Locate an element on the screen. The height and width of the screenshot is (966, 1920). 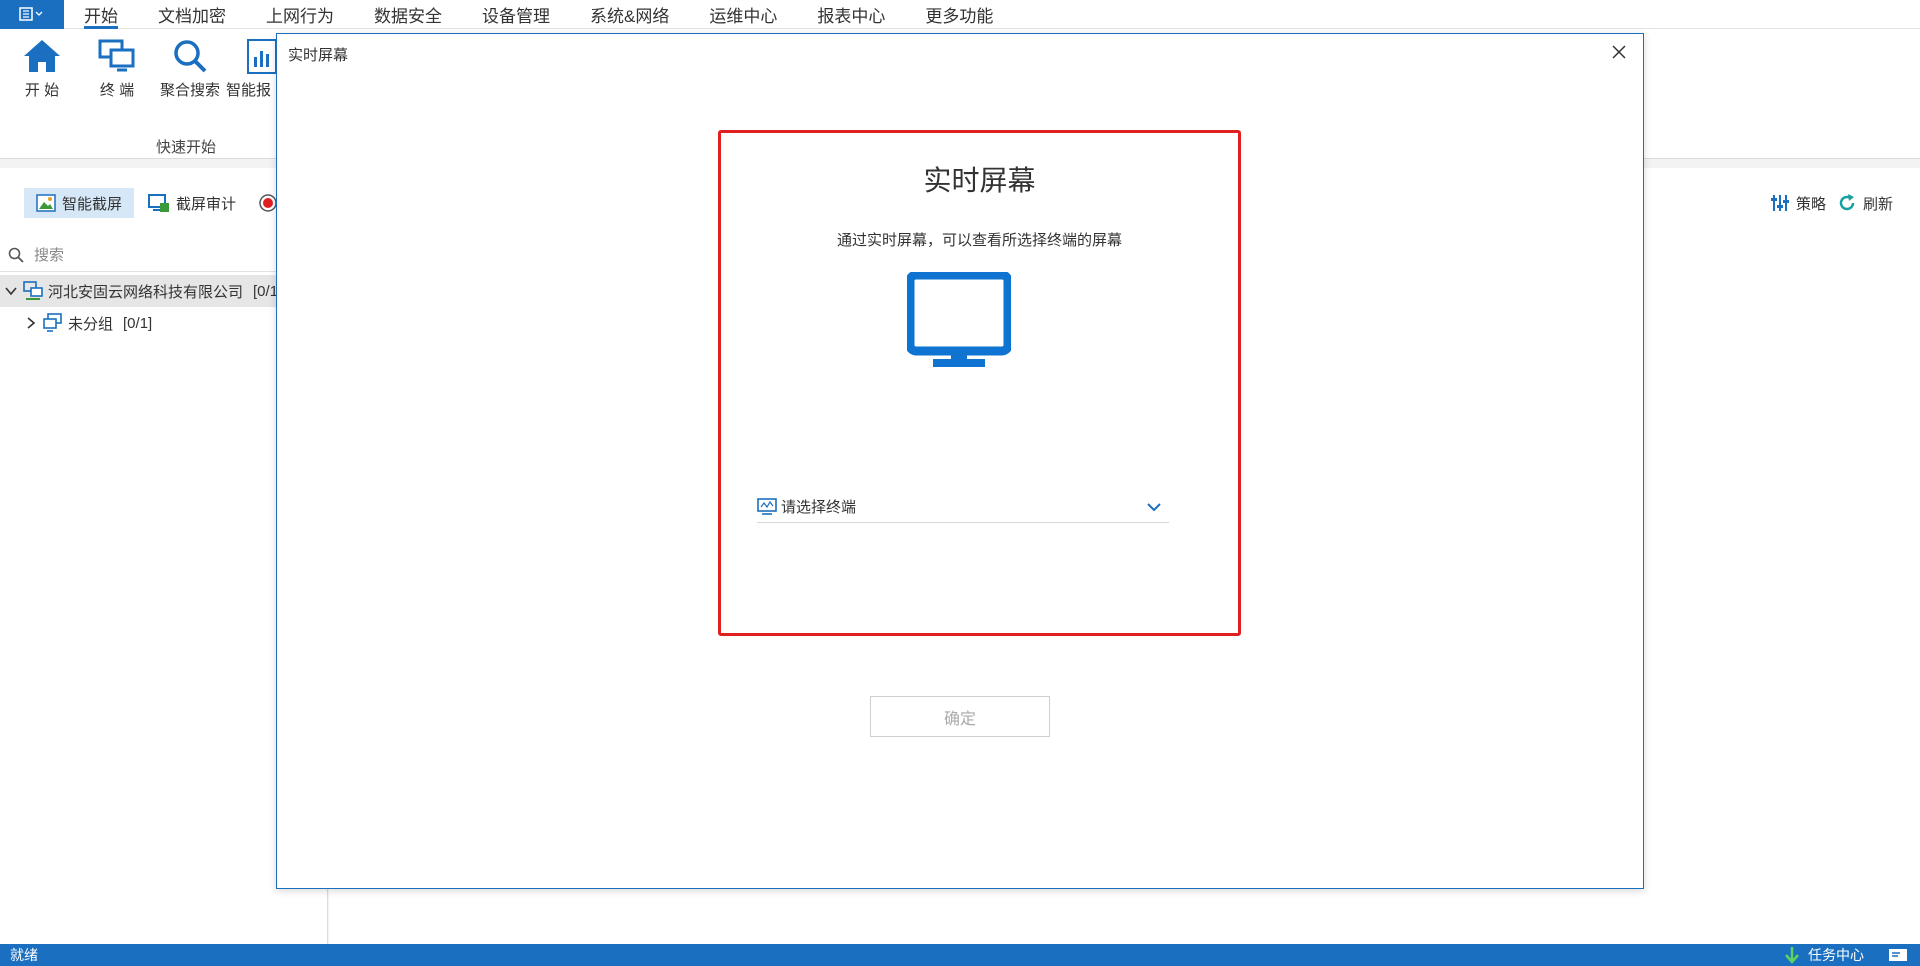
status-bar: 就绪 任务中心 is located at coordinates (960, 955).